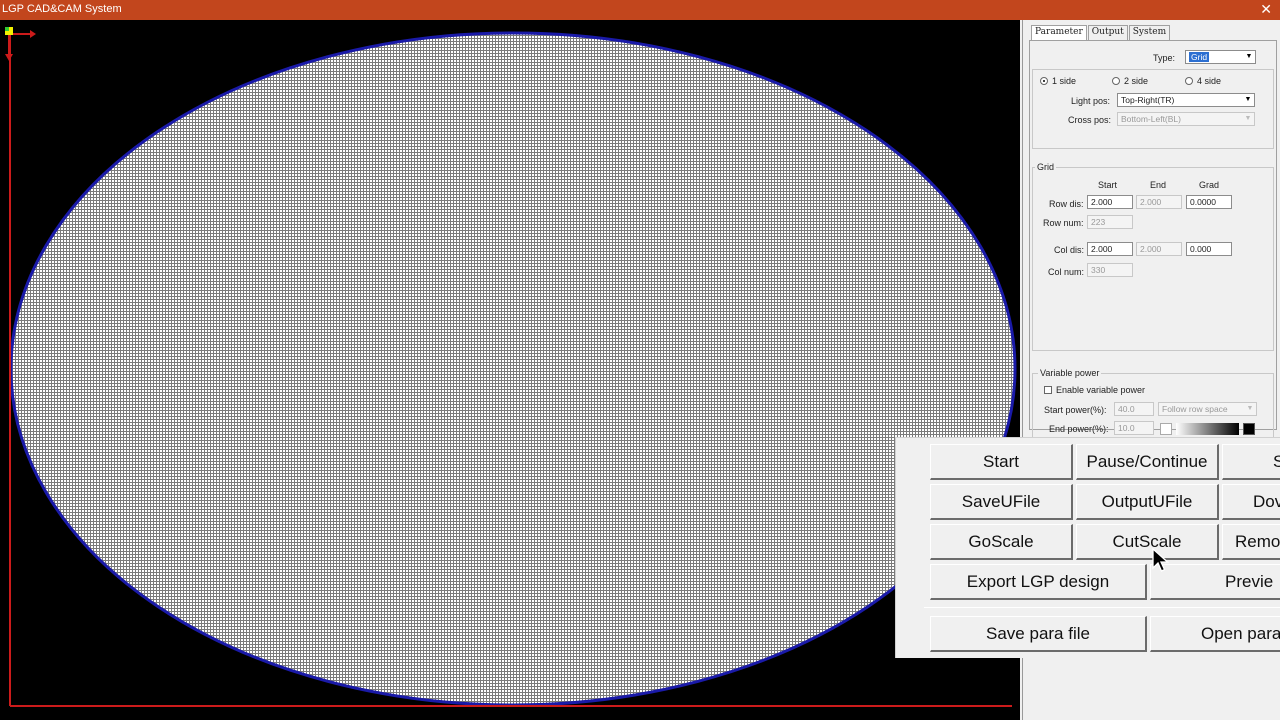 The height and width of the screenshot is (720, 1280). I want to click on tab-system: System, so click(1149, 32).